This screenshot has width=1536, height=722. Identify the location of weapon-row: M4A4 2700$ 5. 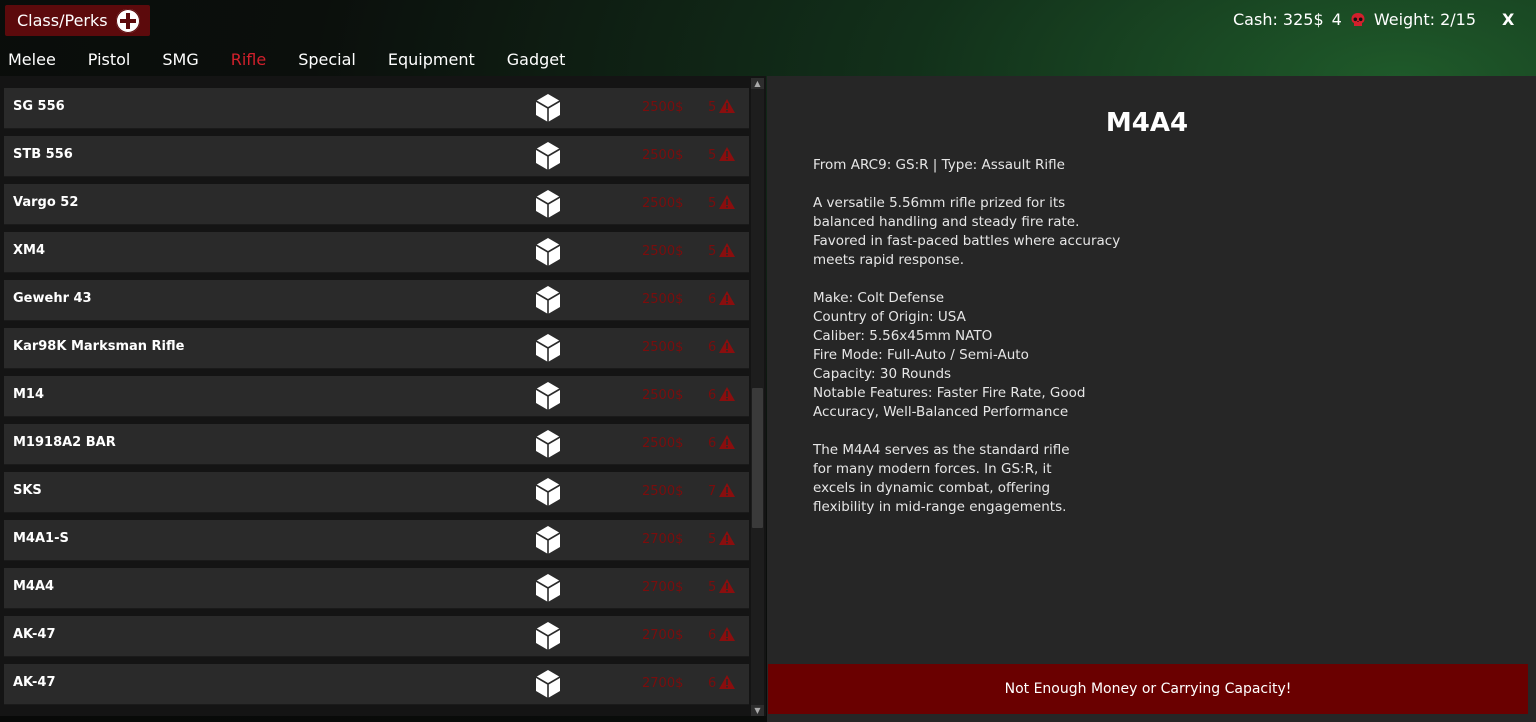
(376, 588).